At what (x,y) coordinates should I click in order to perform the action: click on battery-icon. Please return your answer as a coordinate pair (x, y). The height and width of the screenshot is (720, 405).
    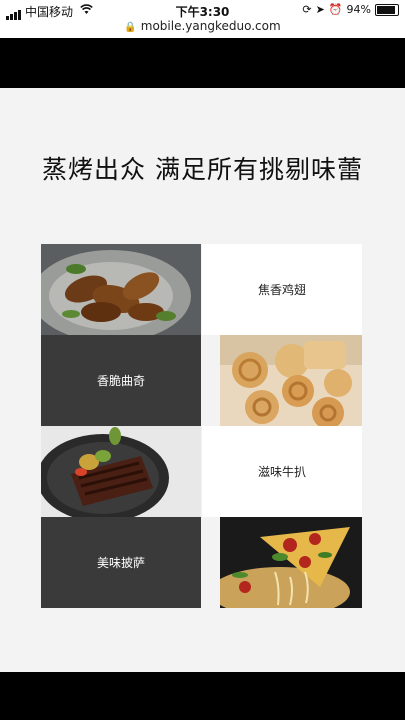
    Looking at the image, I should click on (387, 9).